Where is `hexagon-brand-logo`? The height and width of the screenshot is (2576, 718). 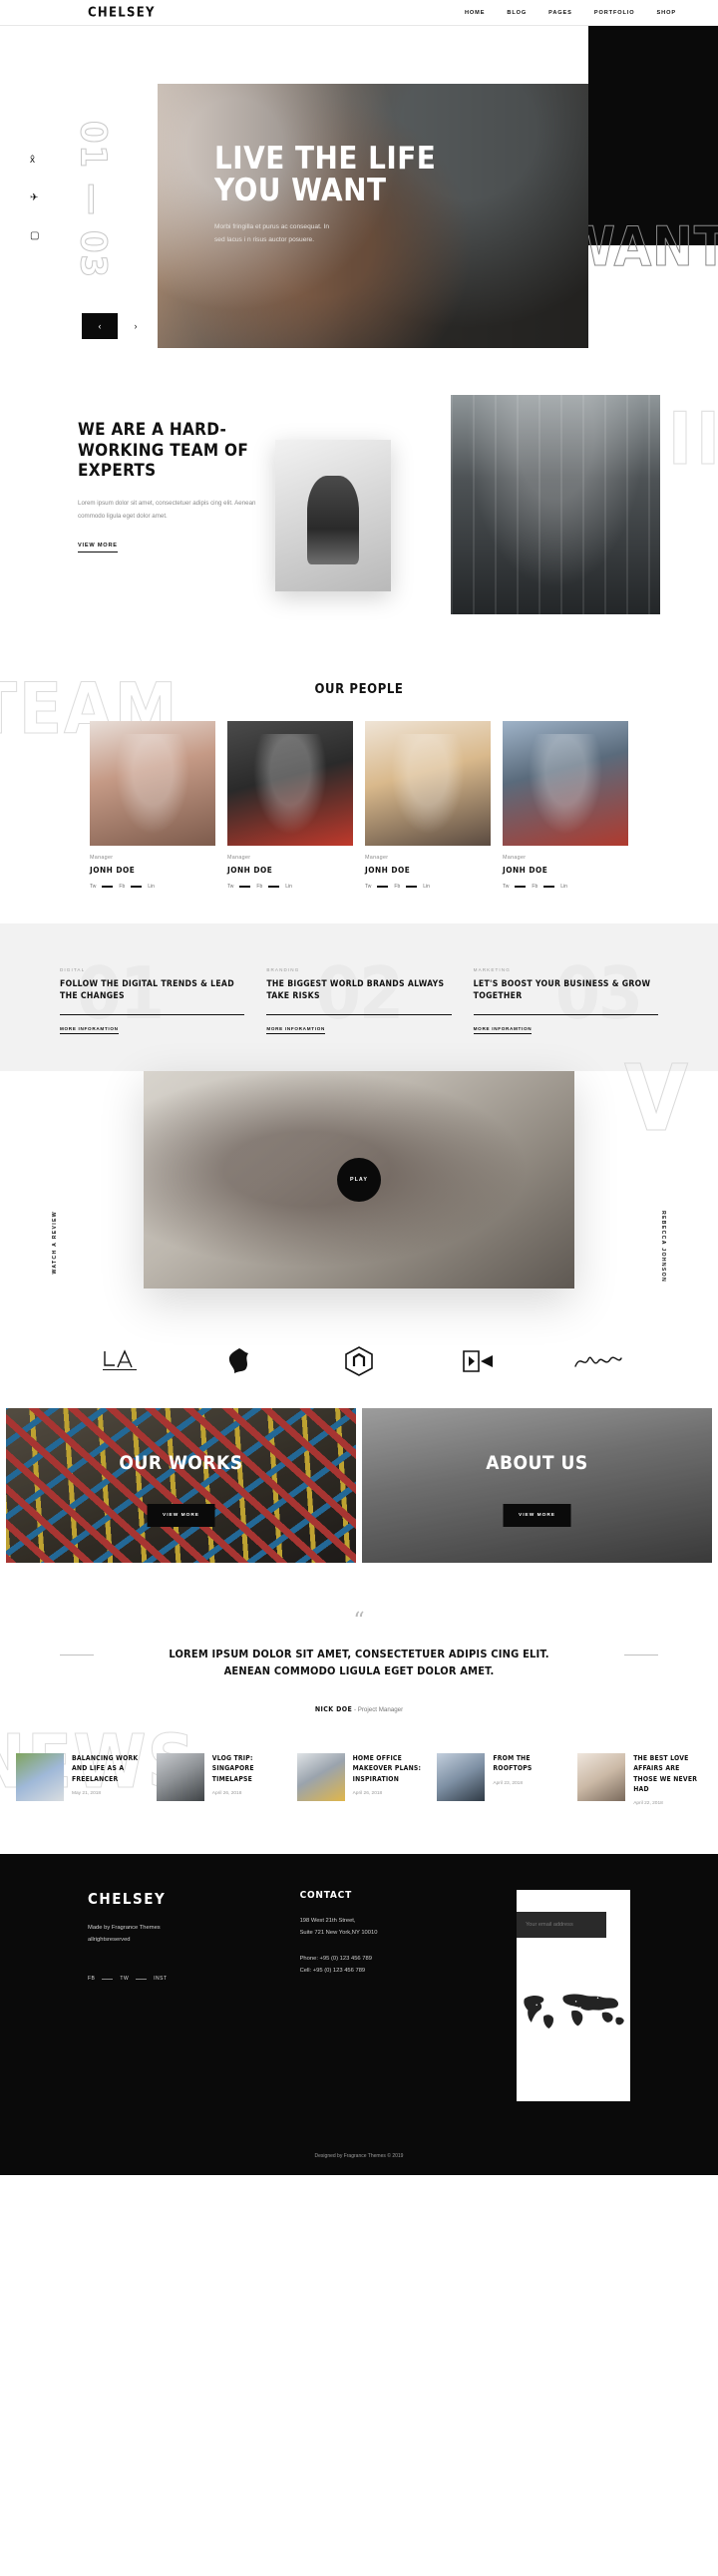 hexagon-brand-logo is located at coordinates (359, 1361).